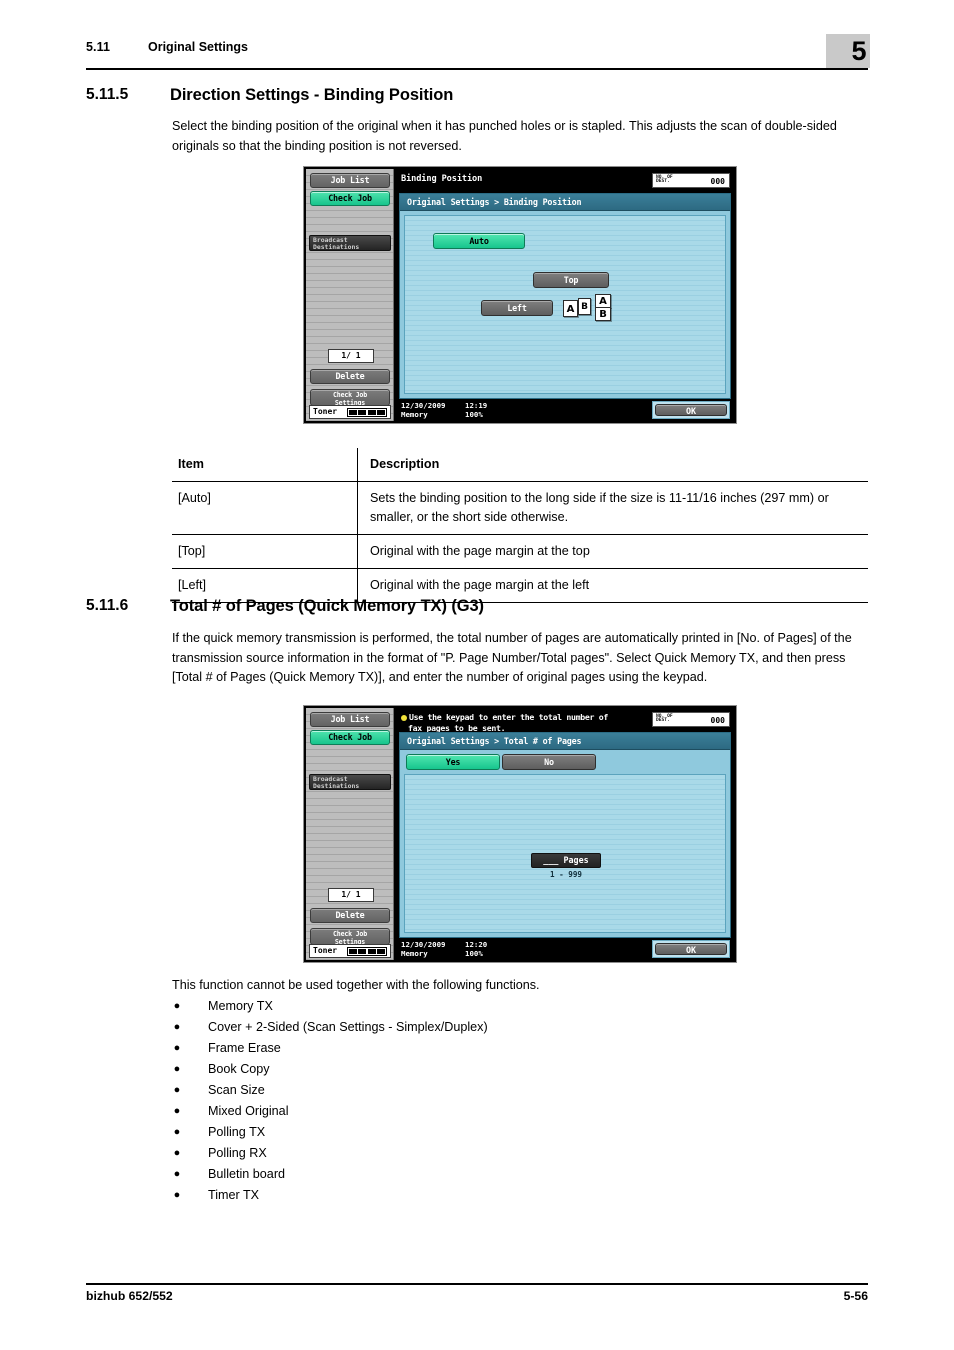 The width and height of the screenshot is (954, 1350). Describe the element at coordinates (603, 314) in the screenshot. I see `top-bound-page-b-icon: B` at that location.